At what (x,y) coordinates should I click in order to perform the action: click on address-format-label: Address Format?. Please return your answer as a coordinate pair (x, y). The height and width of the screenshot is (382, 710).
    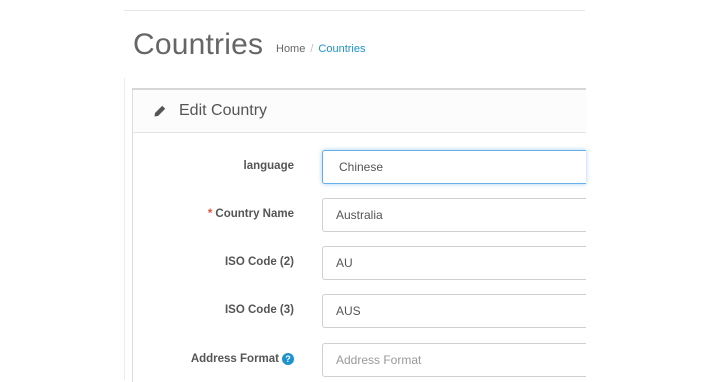
    Looking at the image, I should click on (242, 359).